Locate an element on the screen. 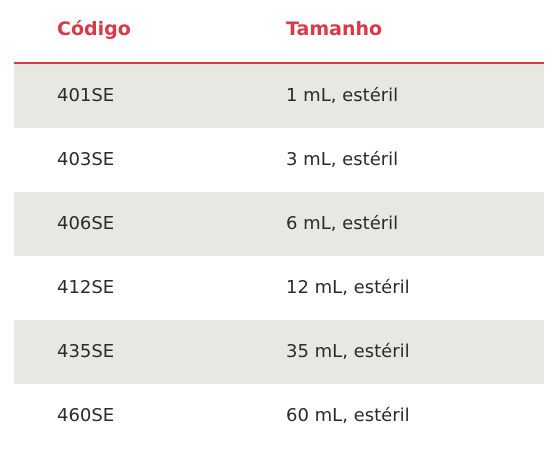  header-code: Código is located at coordinates (94, 29).